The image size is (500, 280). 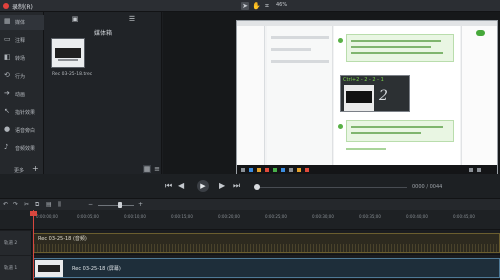 I want to click on audio-waveform, so click(x=266, y=248).